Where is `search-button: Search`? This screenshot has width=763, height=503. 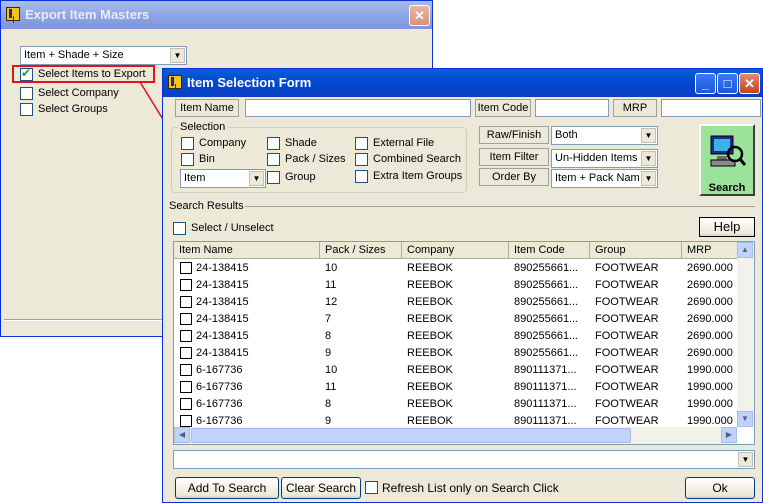 search-button: Search is located at coordinates (727, 160).